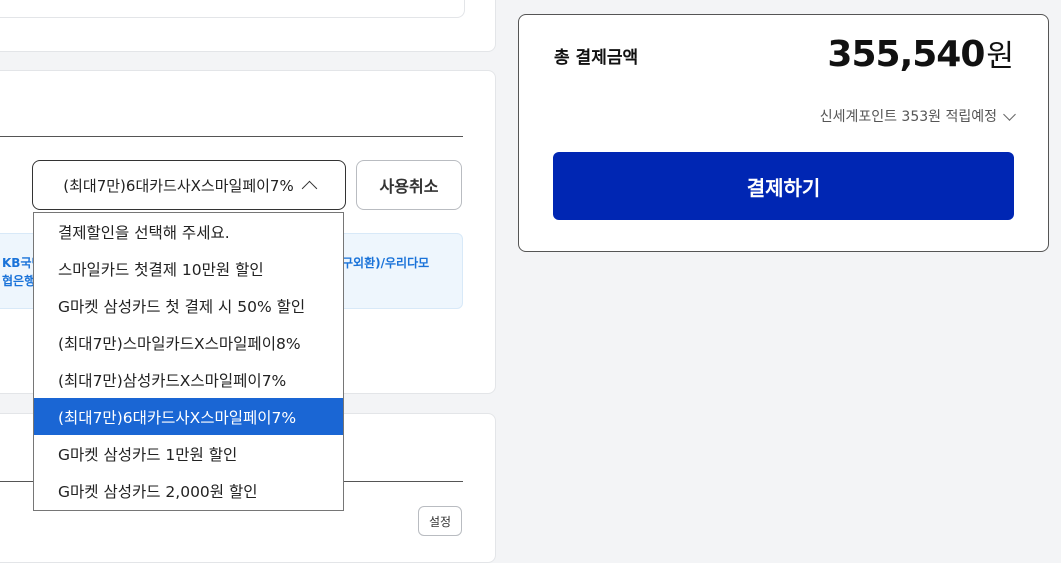  Describe the element at coordinates (1000, 56) in the screenshot. I see `total-amount-unit: 원` at that location.